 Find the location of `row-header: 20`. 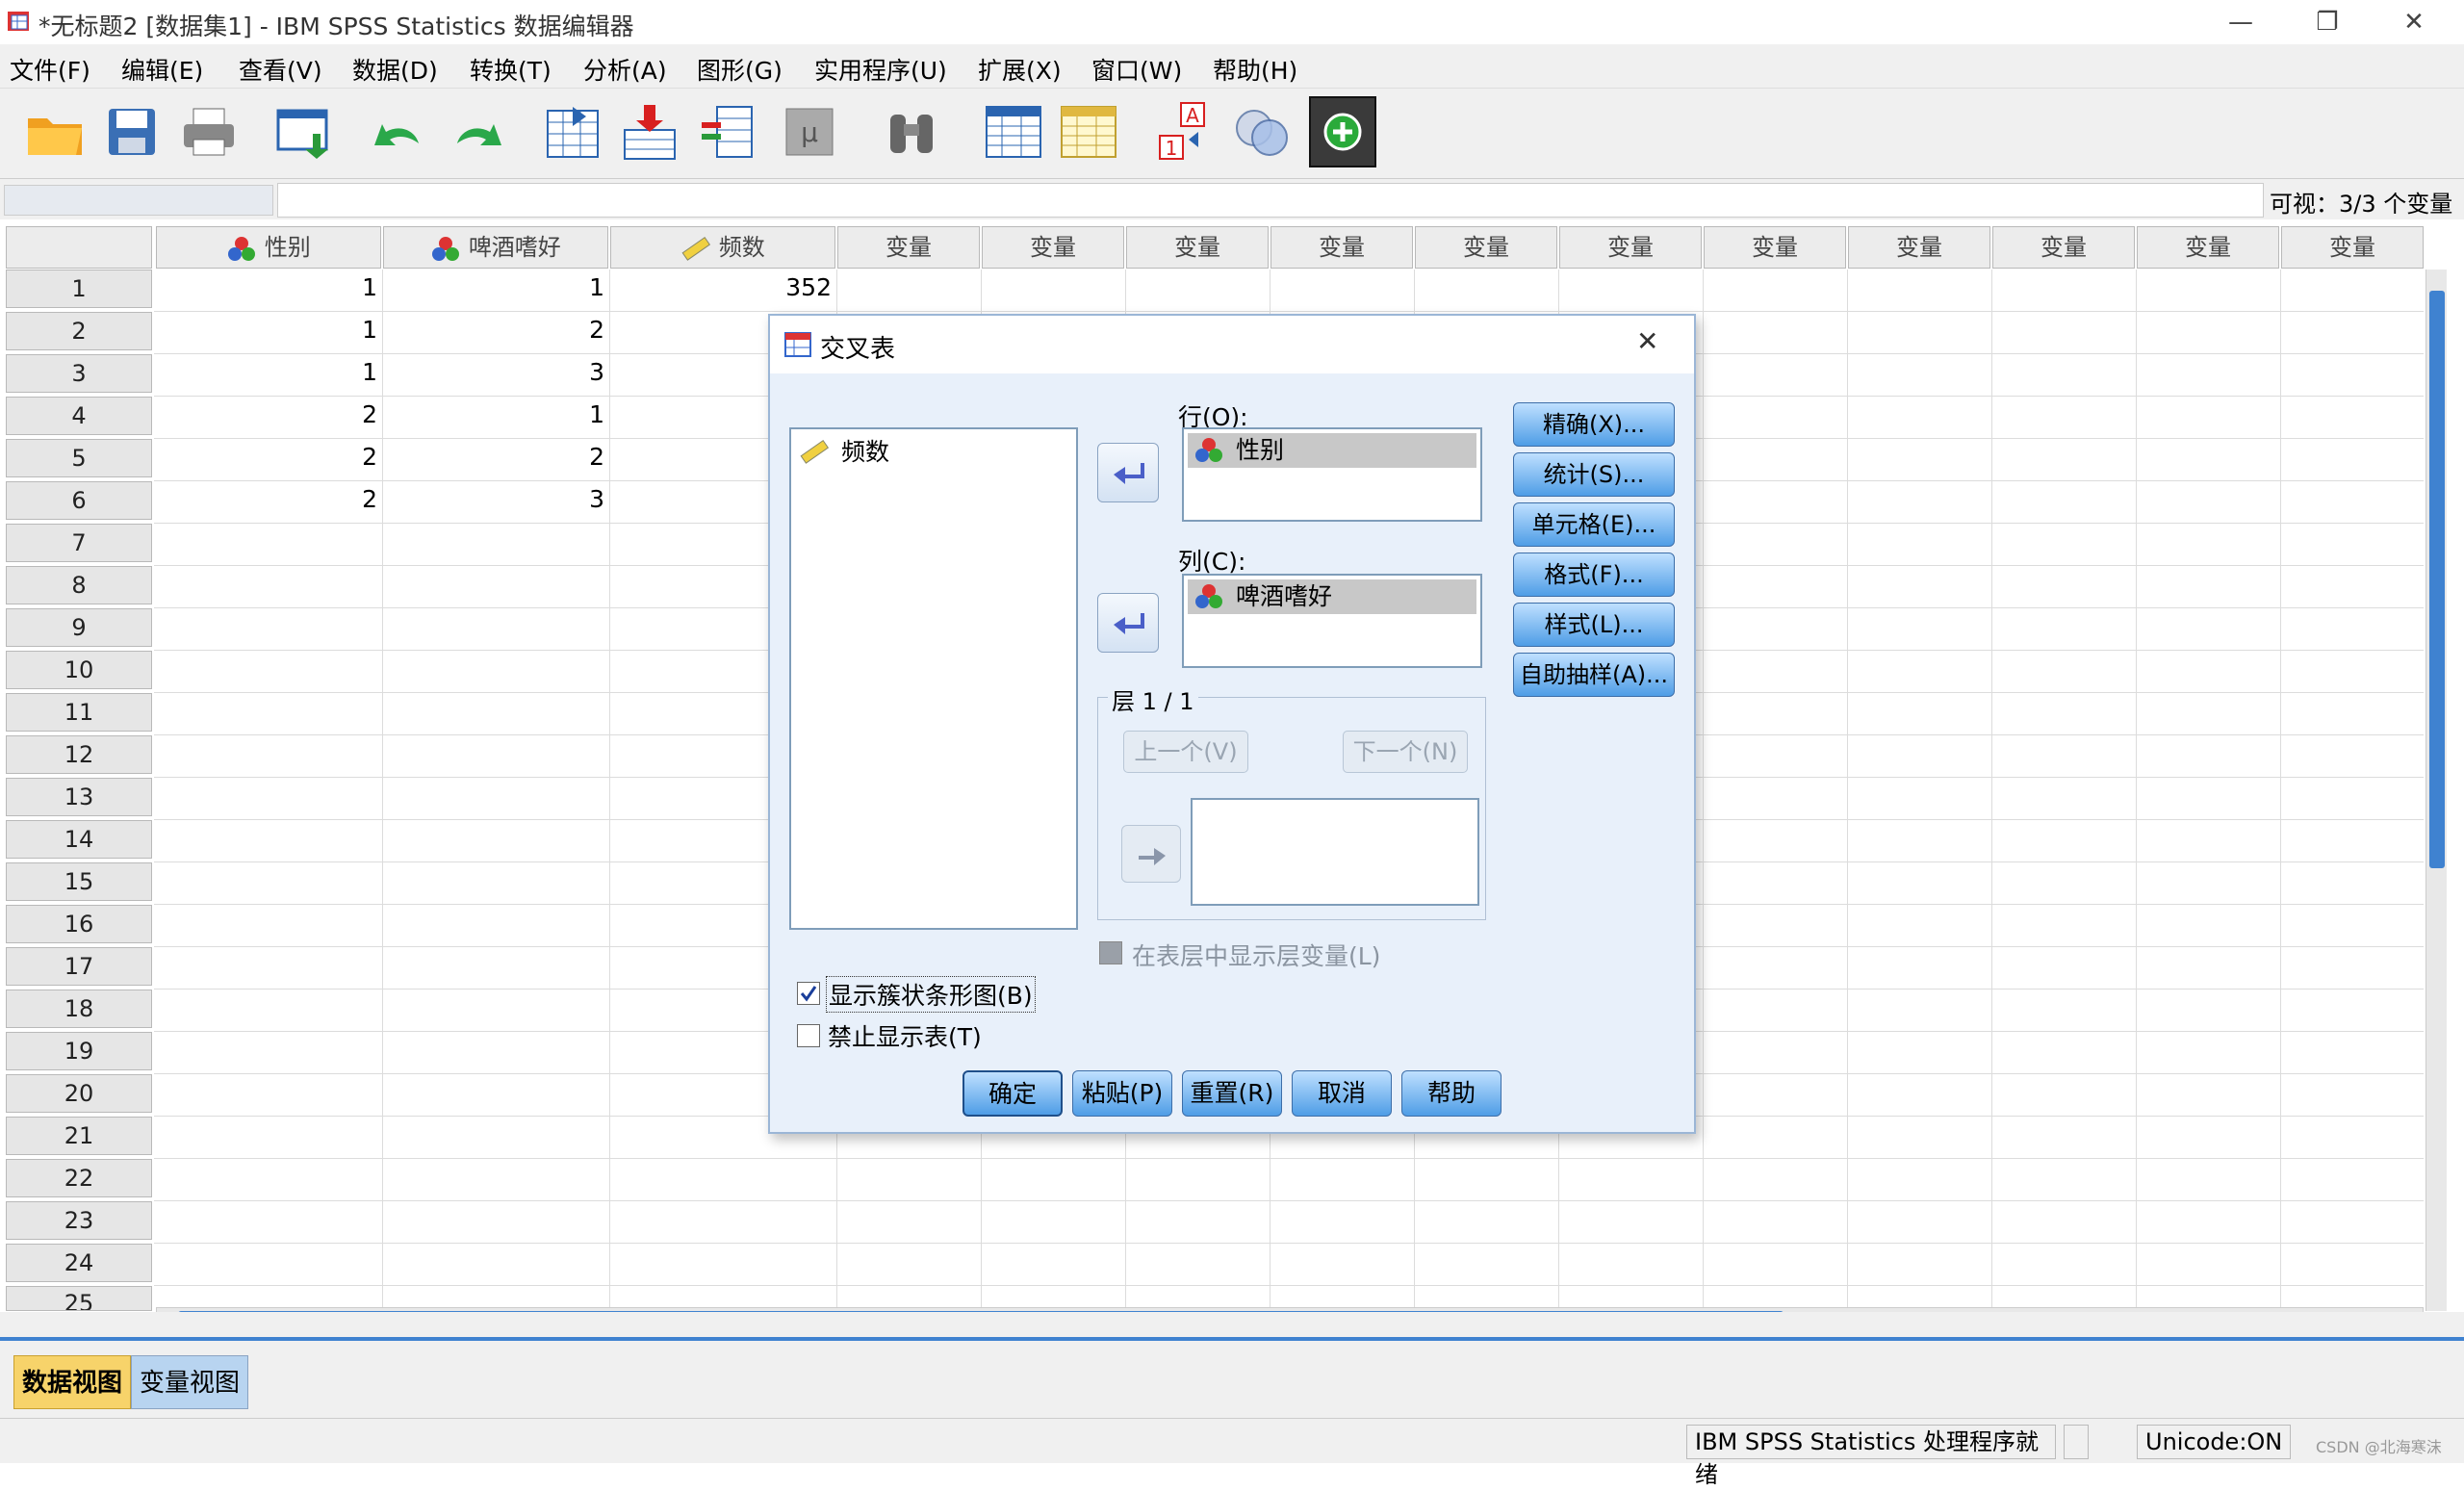

row-header: 20 is located at coordinates (79, 1093).